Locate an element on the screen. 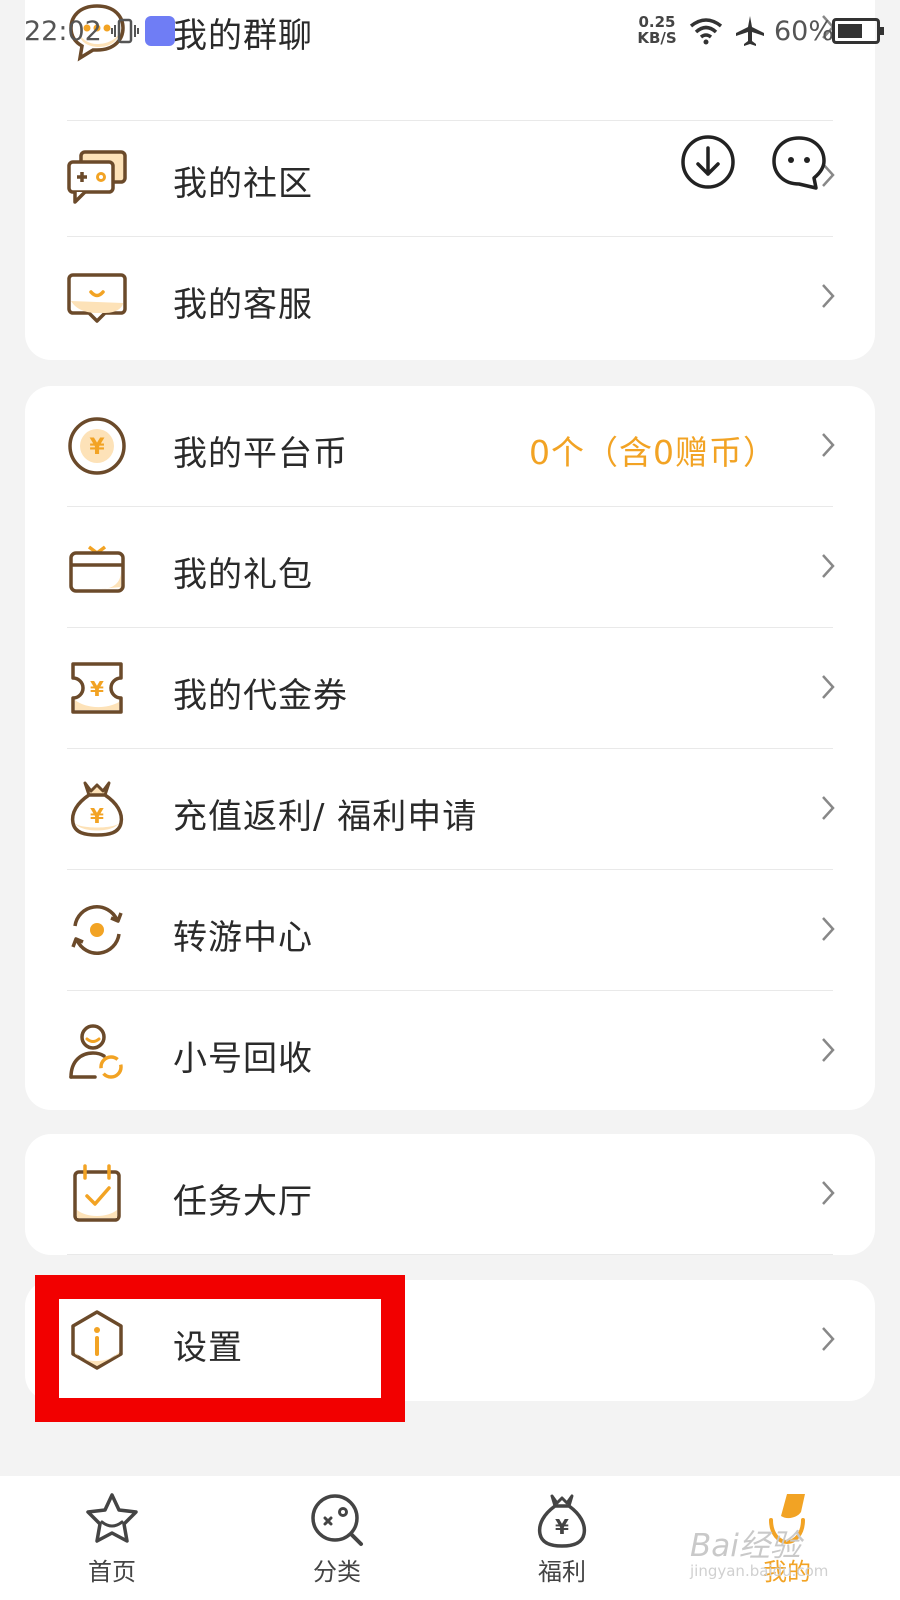 Image resolution: width=900 pixels, height=1600 pixels. menu-item-label: 转游中心 is located at coordinates (243, 938).